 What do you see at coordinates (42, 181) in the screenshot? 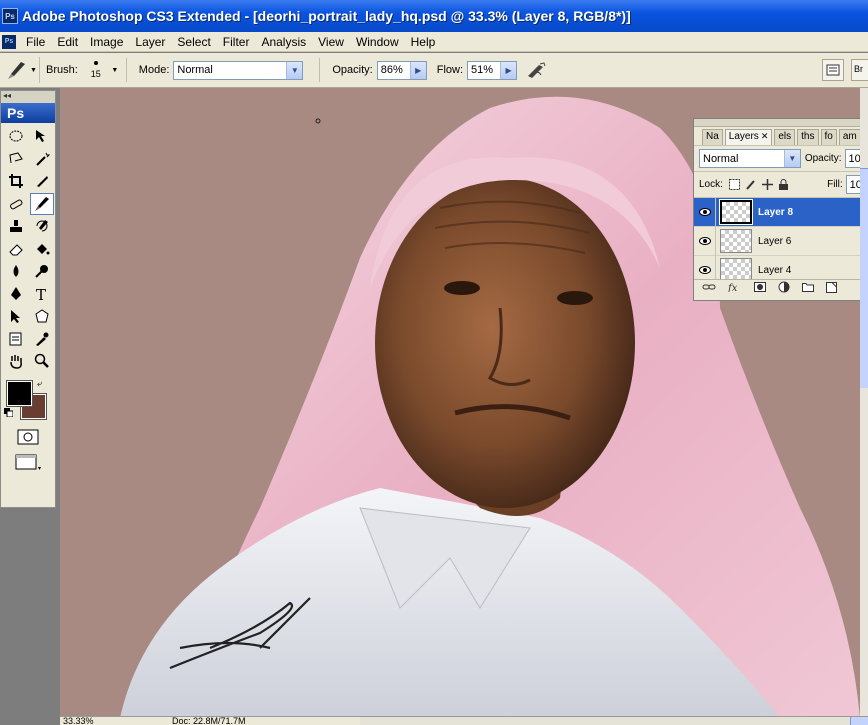
I see `slice-tool-icon` at bounding box center [42, 181].